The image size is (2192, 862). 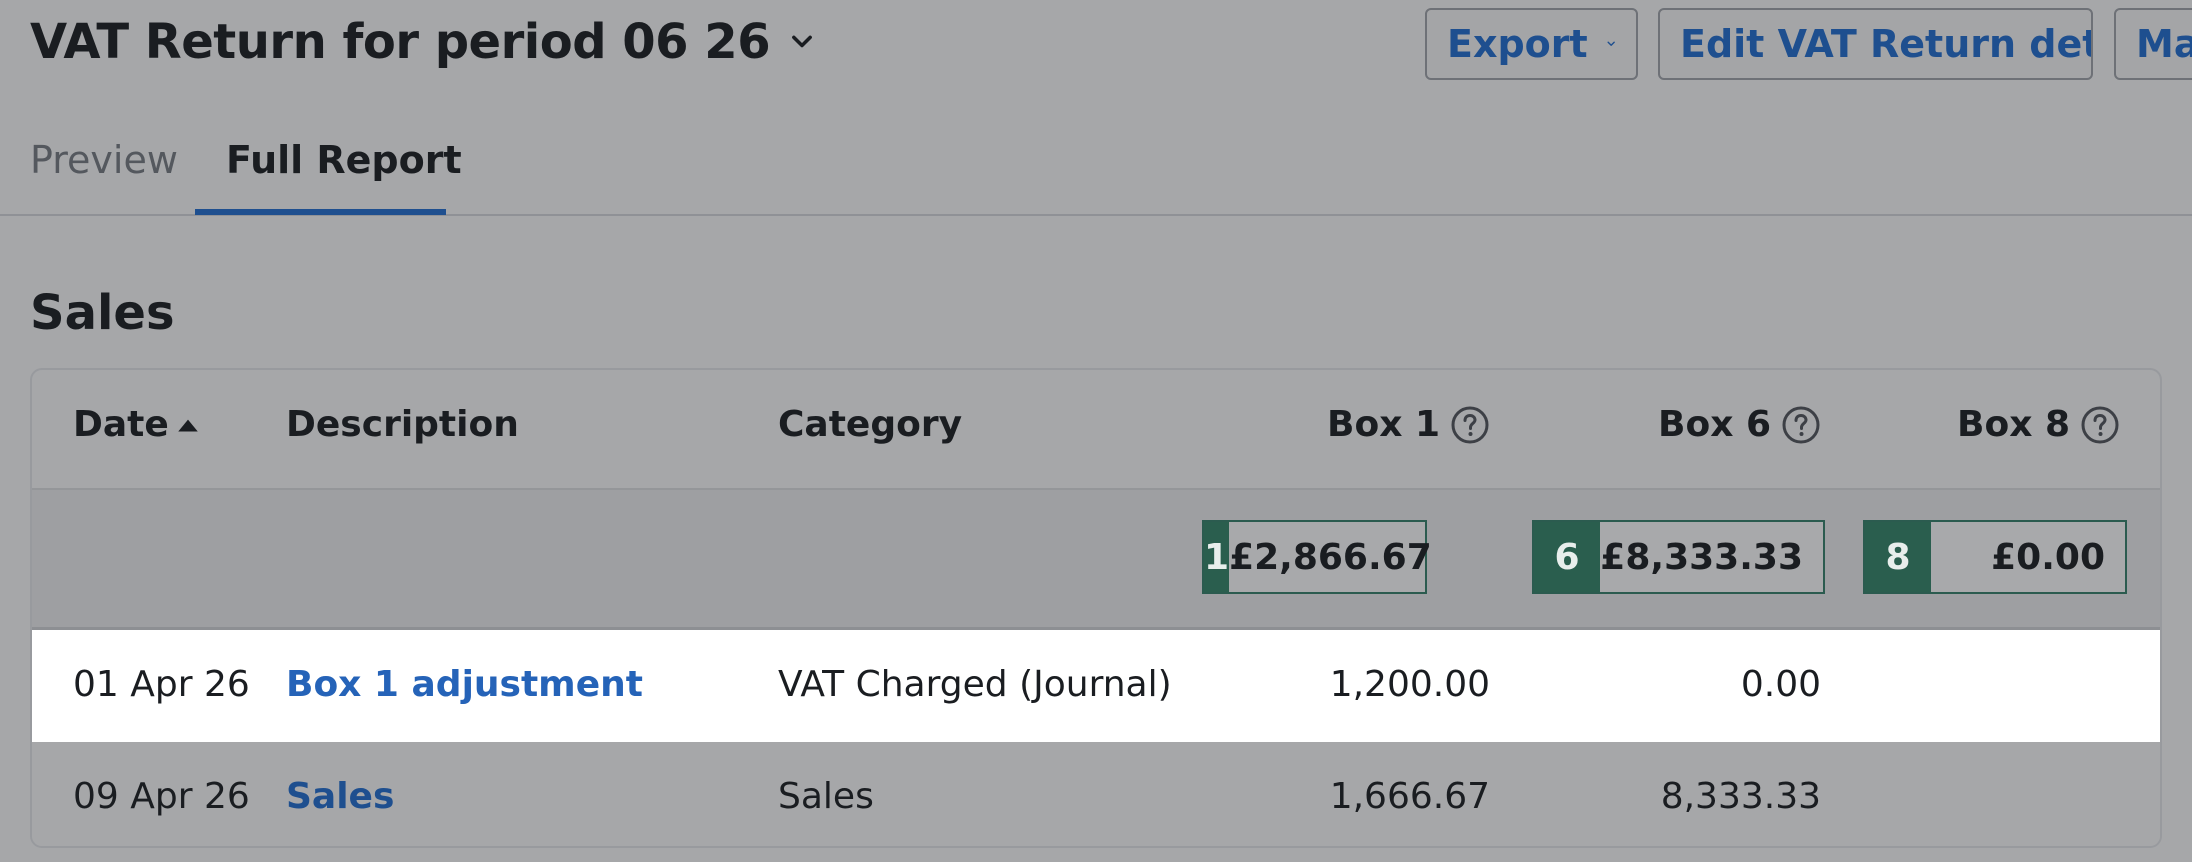 What do you see at coordinates (1409, 684) in the screenshot?
I see `row-box1: 1,200.00` at bounding box center [1409, 684].